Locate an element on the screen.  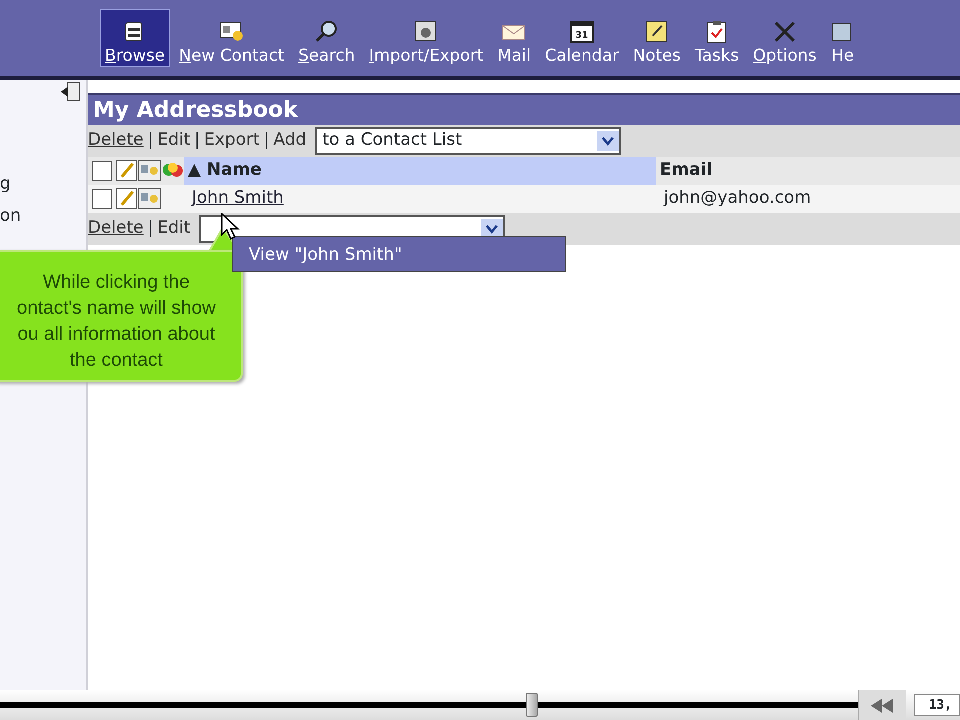
sidebar-item: g is located at coordinates (43, 184).